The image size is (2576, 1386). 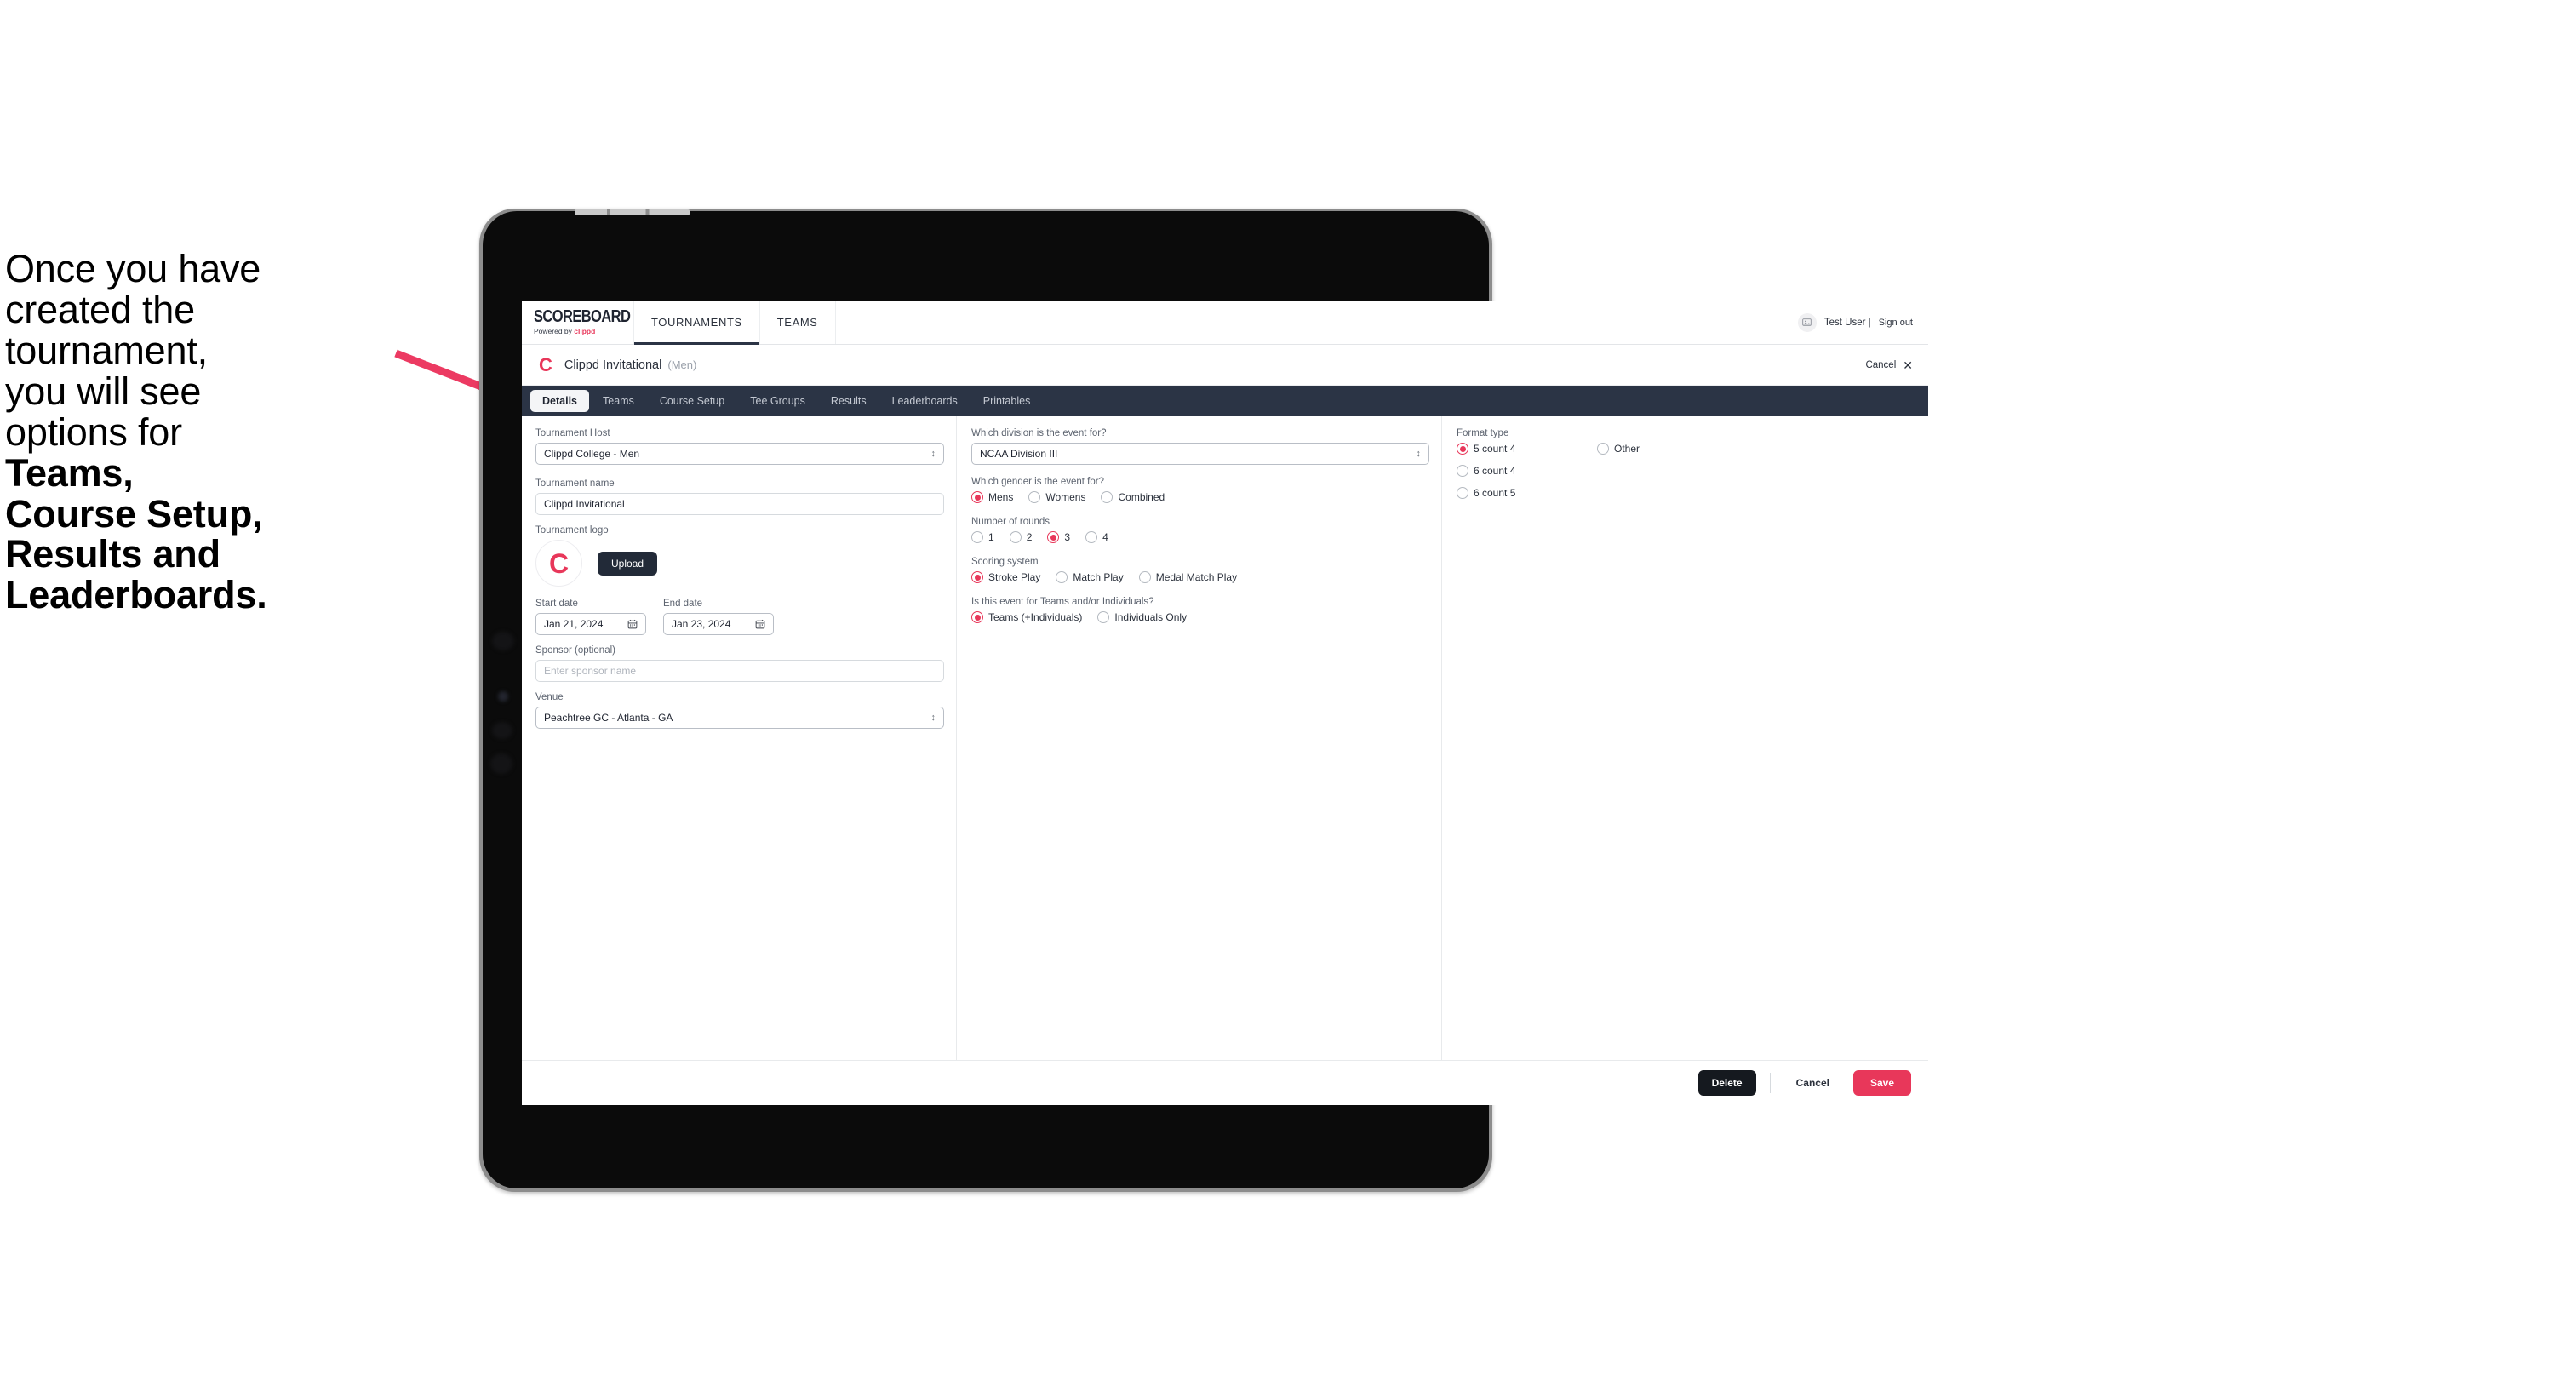 I want to click on clippd-brand: clippd, so click(x=585, y=331).